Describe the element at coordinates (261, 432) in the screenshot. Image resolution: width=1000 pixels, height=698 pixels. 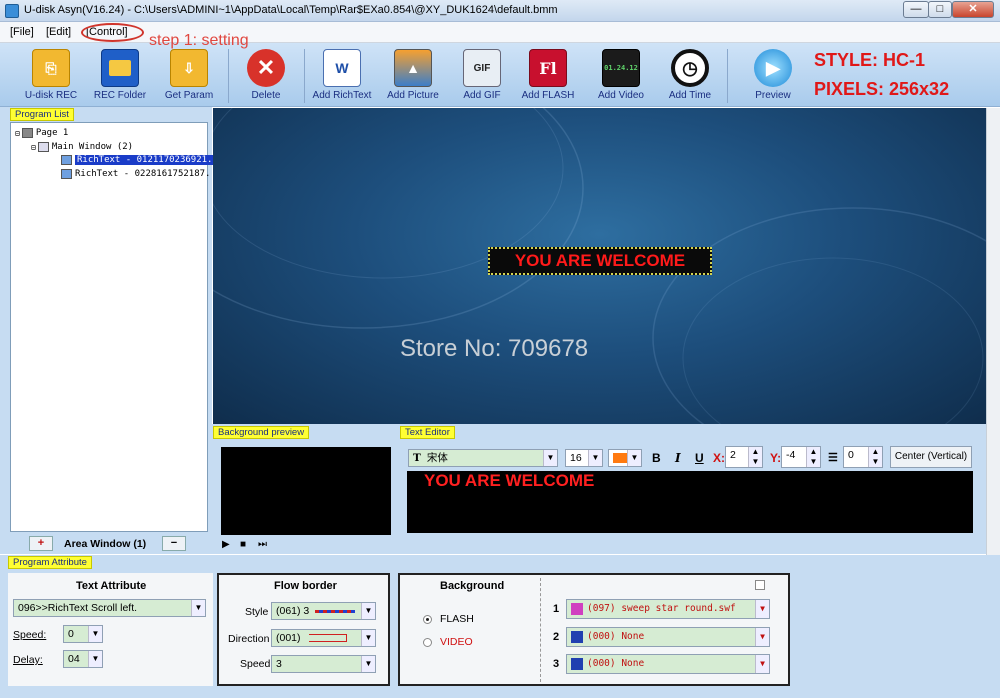
I see `background-preview-label: Background preview` at that location.